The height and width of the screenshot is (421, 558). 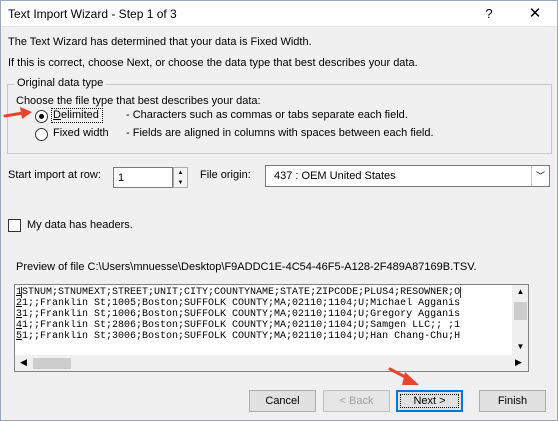 I want to click on delimited-radio, so click(x=41, y=116).